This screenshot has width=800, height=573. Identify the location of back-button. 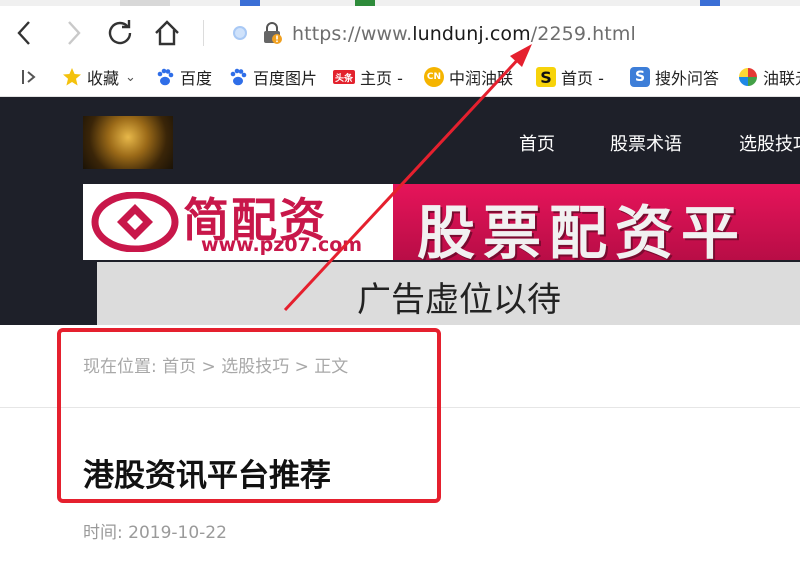
(25, 33).